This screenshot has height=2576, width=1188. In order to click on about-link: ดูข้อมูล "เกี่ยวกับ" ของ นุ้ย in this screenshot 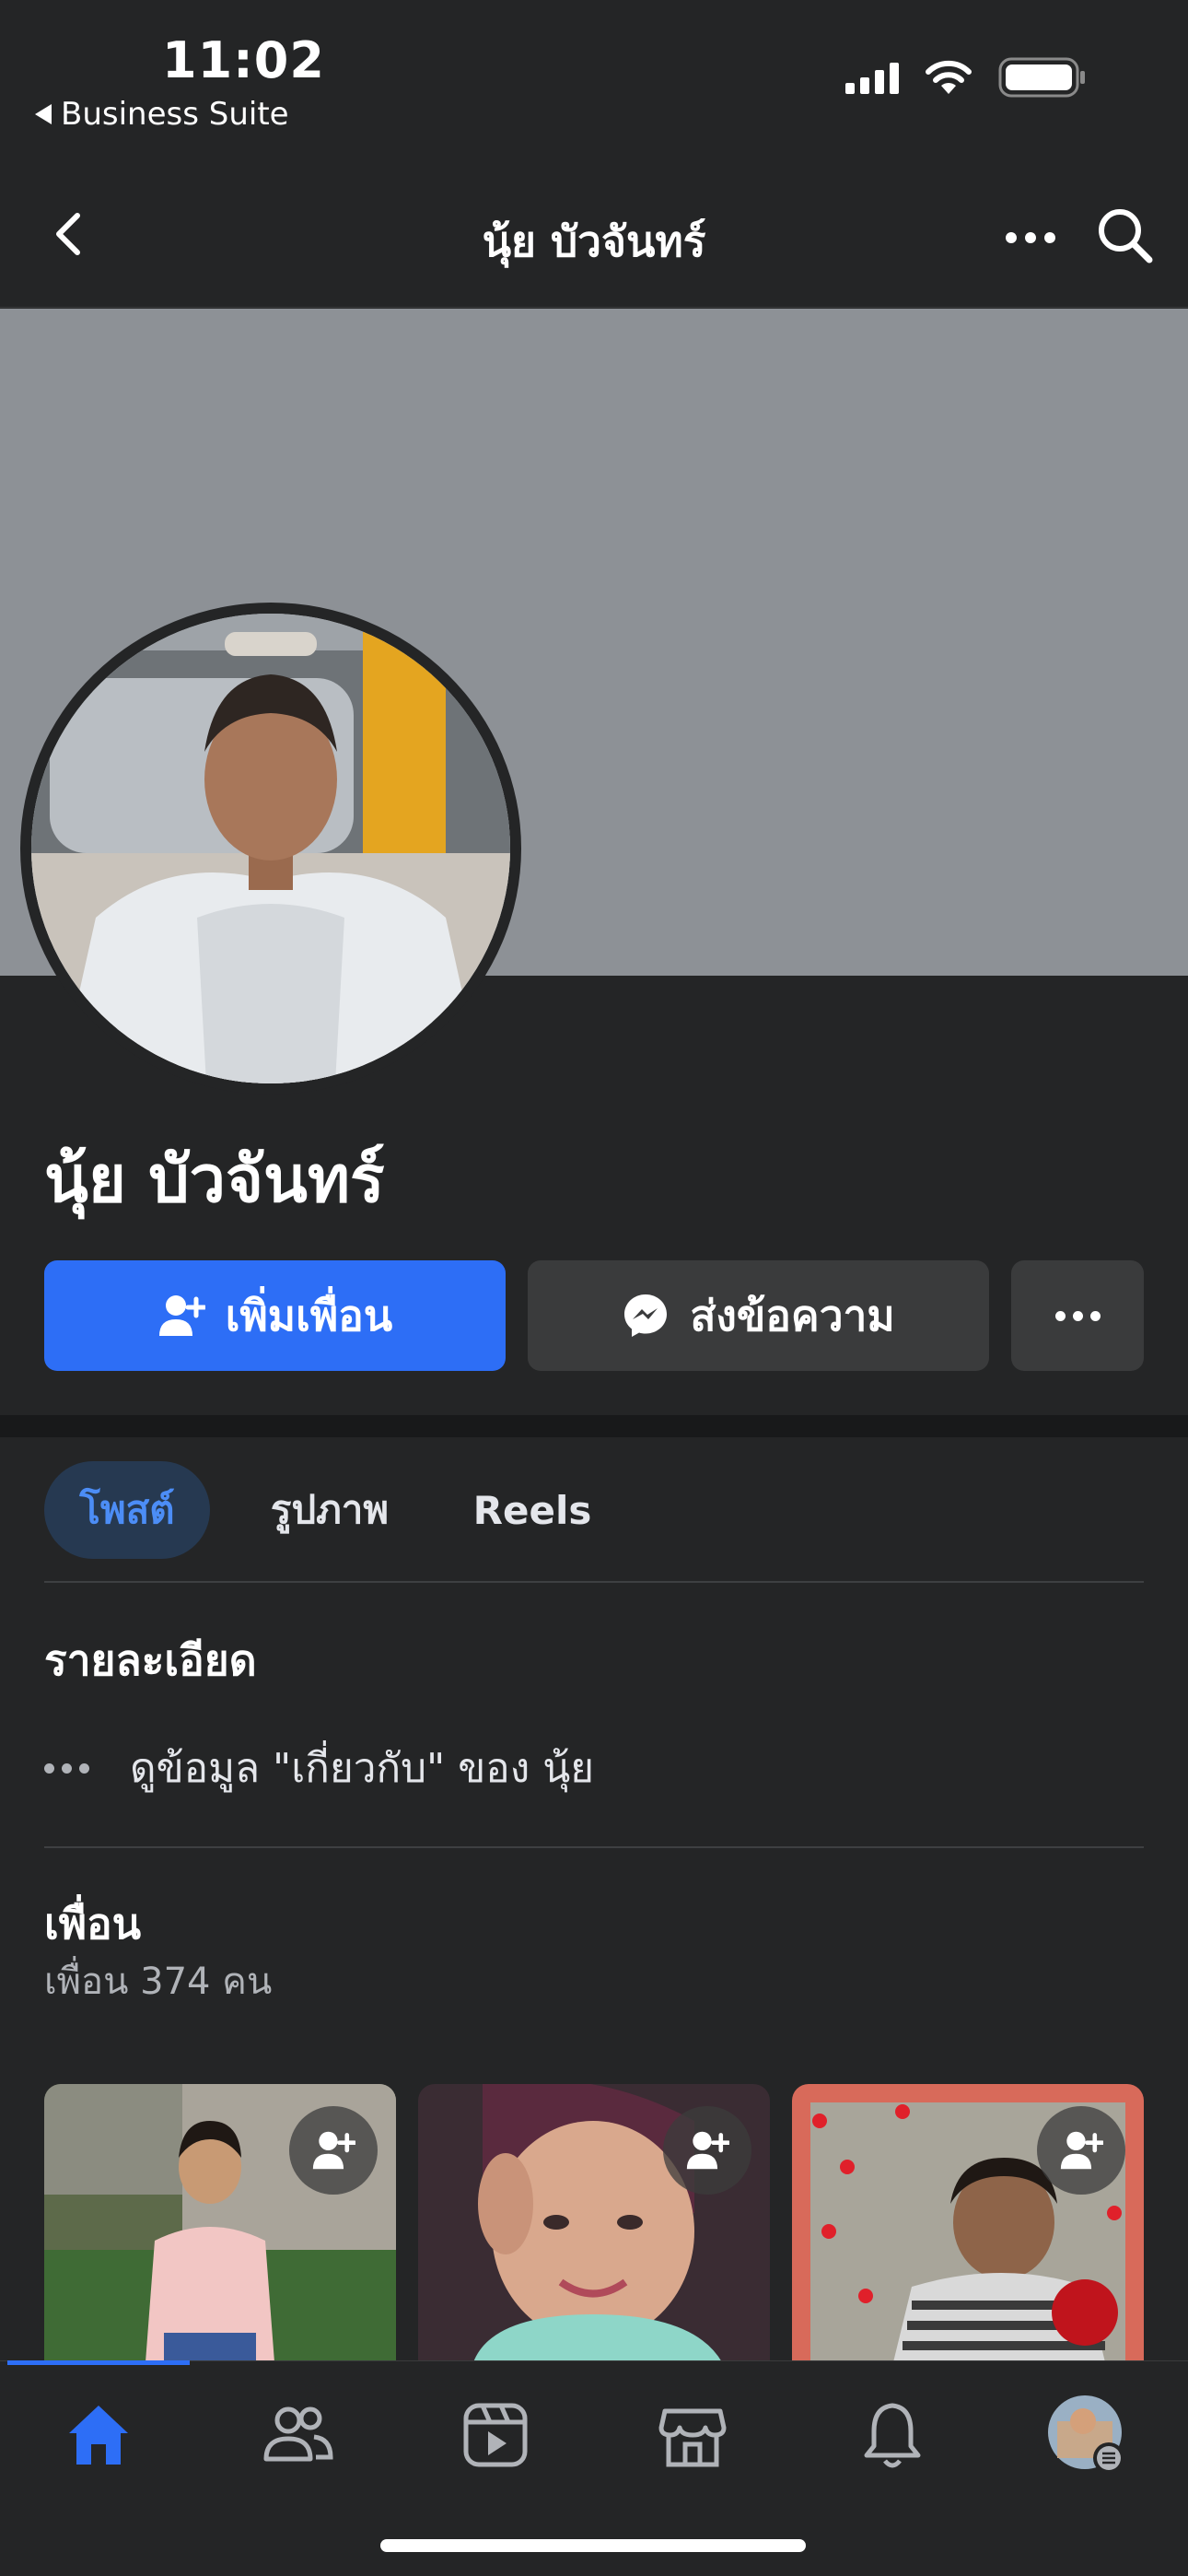, I will do `click(319, 1768)`.